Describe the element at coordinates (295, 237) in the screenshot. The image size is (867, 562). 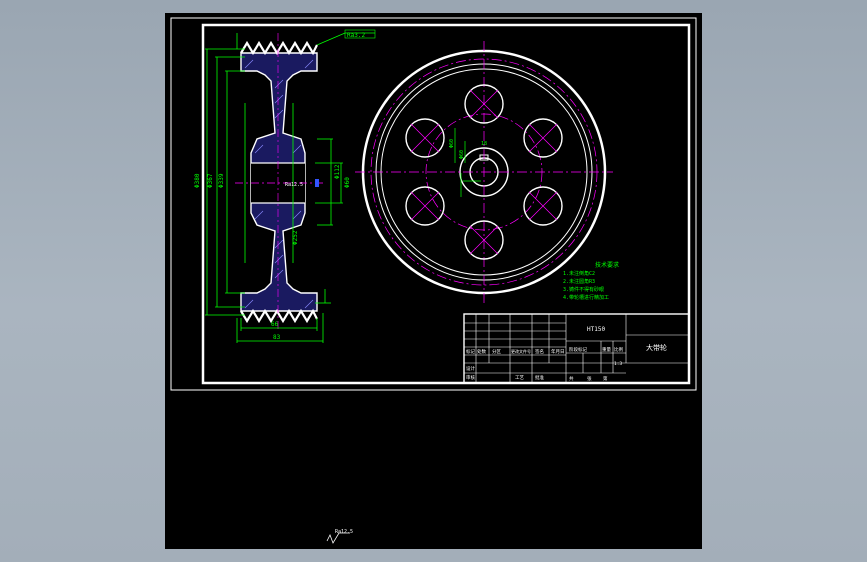
I see `dim-web-diameter: Φ252` at that location.